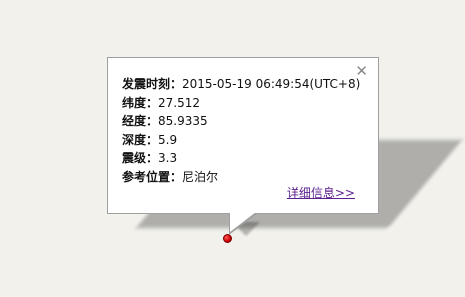  I want to click on magnitude-value: 3.3, so click(168, 158).